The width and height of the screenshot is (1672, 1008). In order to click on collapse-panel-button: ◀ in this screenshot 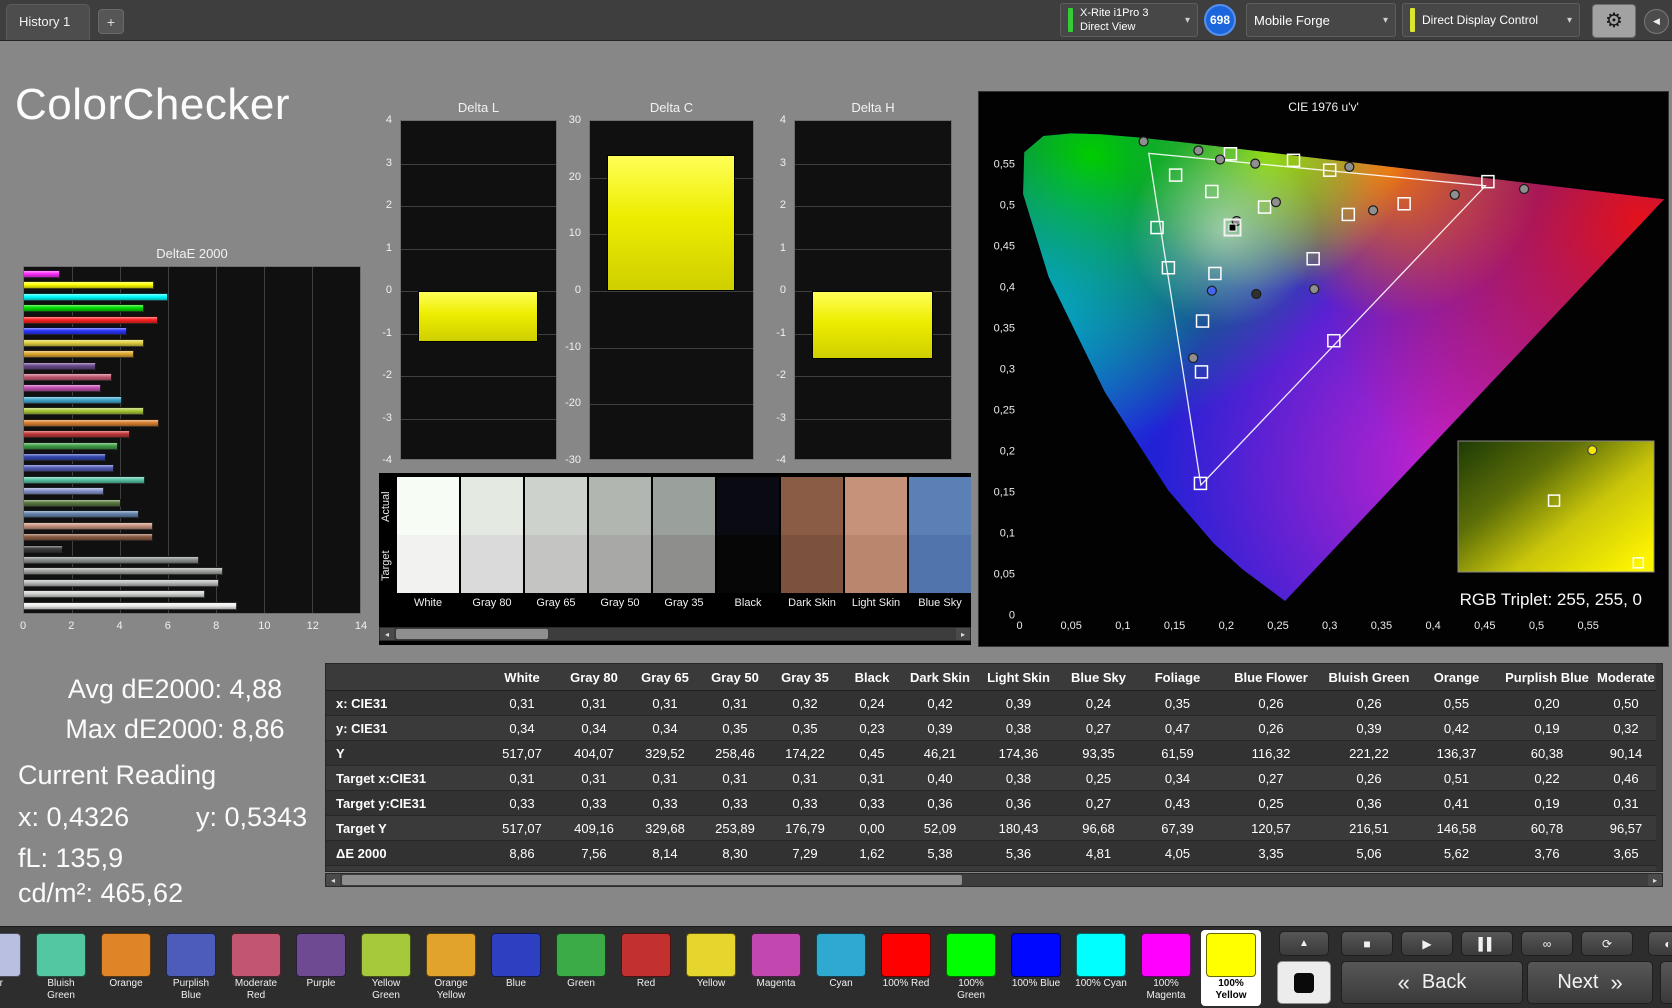, I will do `click(1656, 21)`.